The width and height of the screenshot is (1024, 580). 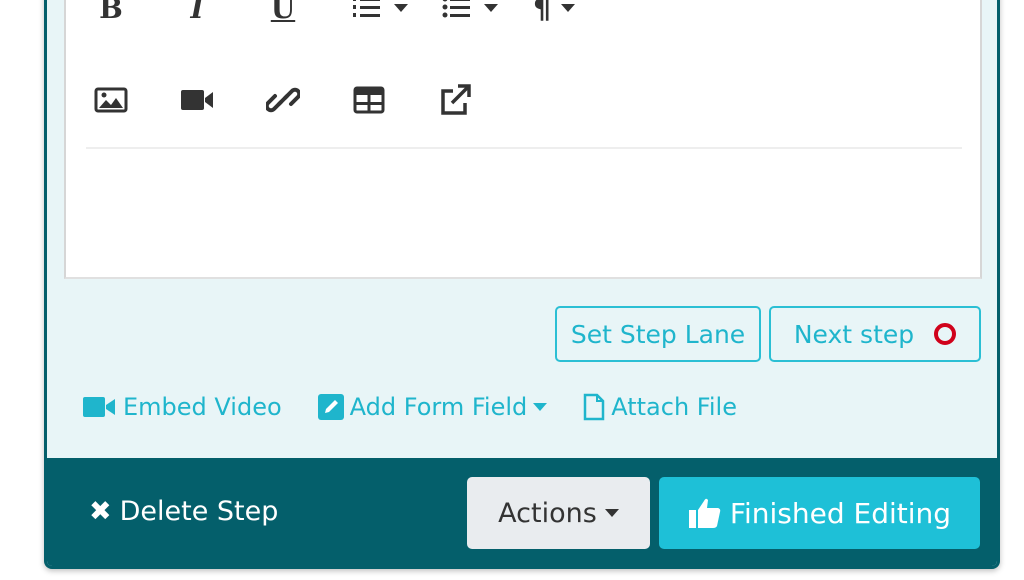 I want to click on add-form-field-label: Add Form Field, so click(x=438, y=407).